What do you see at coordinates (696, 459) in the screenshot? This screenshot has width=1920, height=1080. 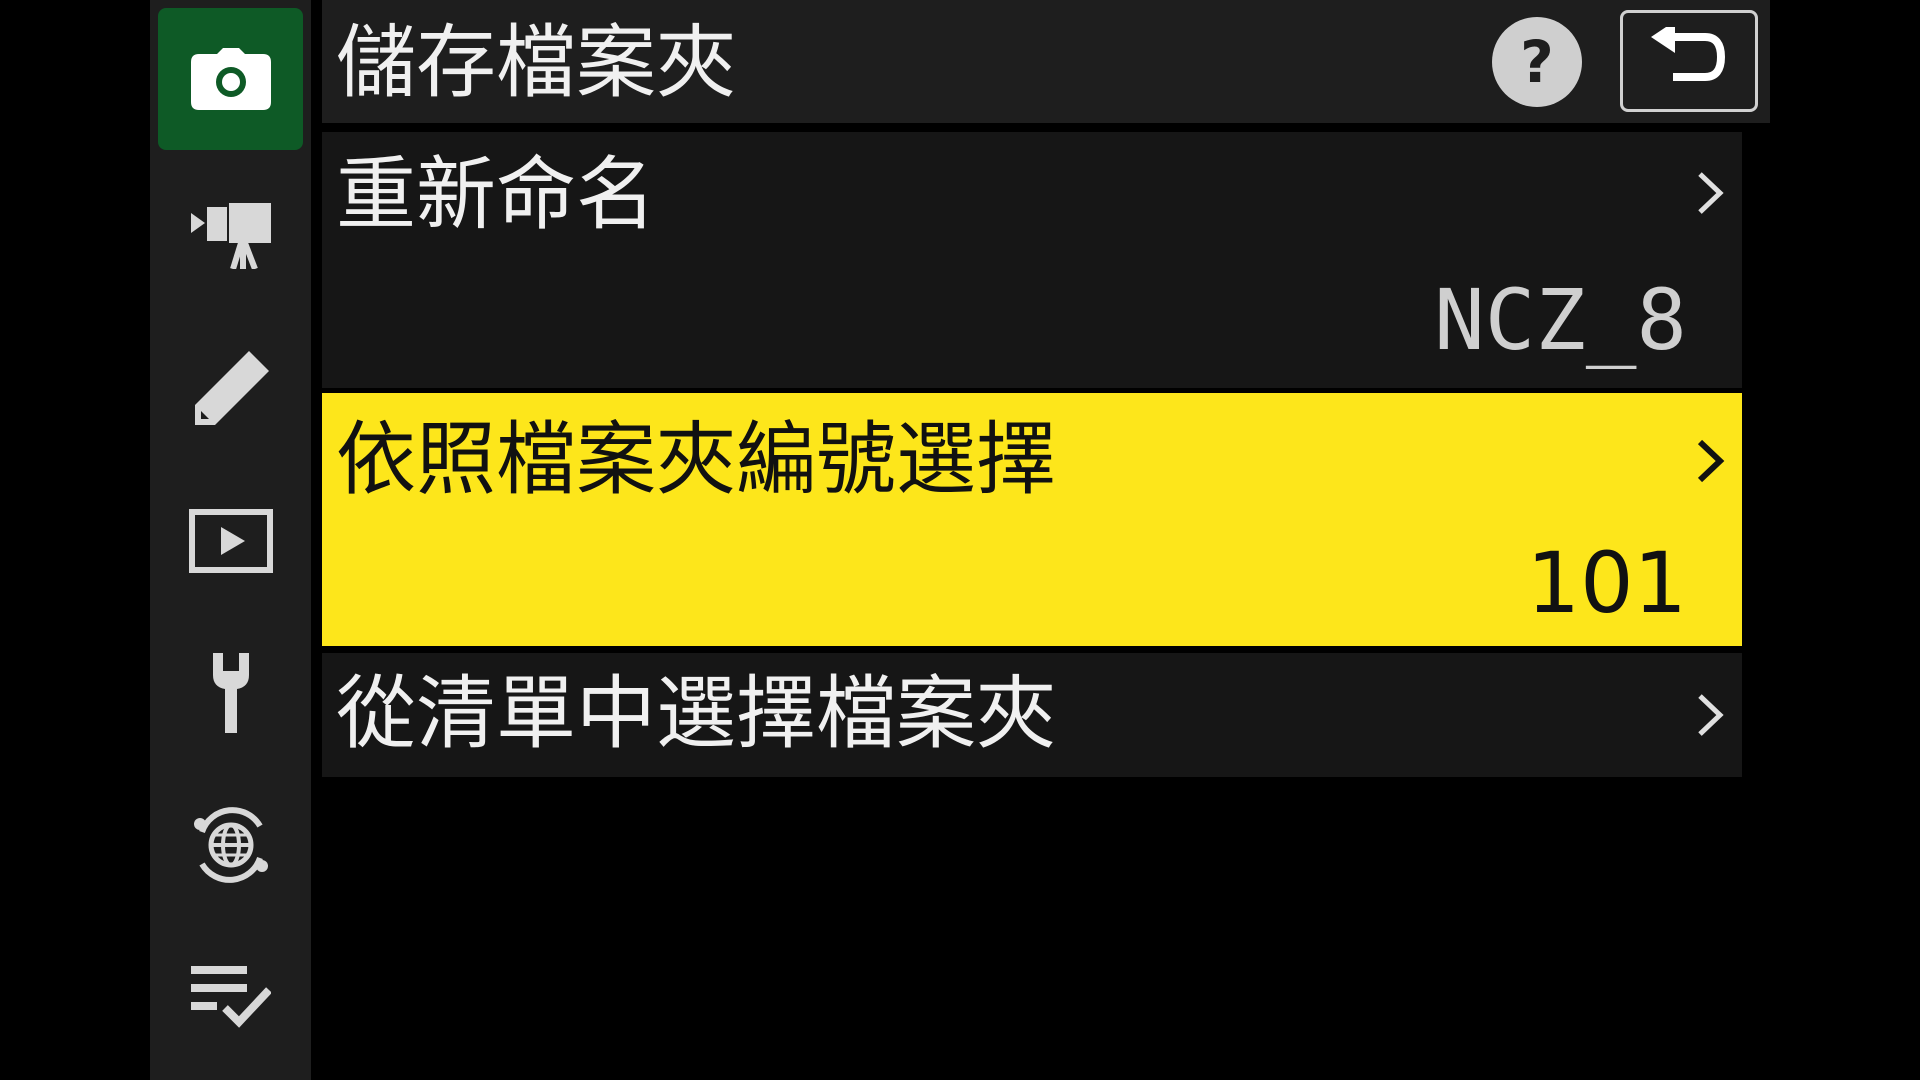 I see `menu-item-label: 依照檔案夾編號選擇` at bounding box center [696, 459].